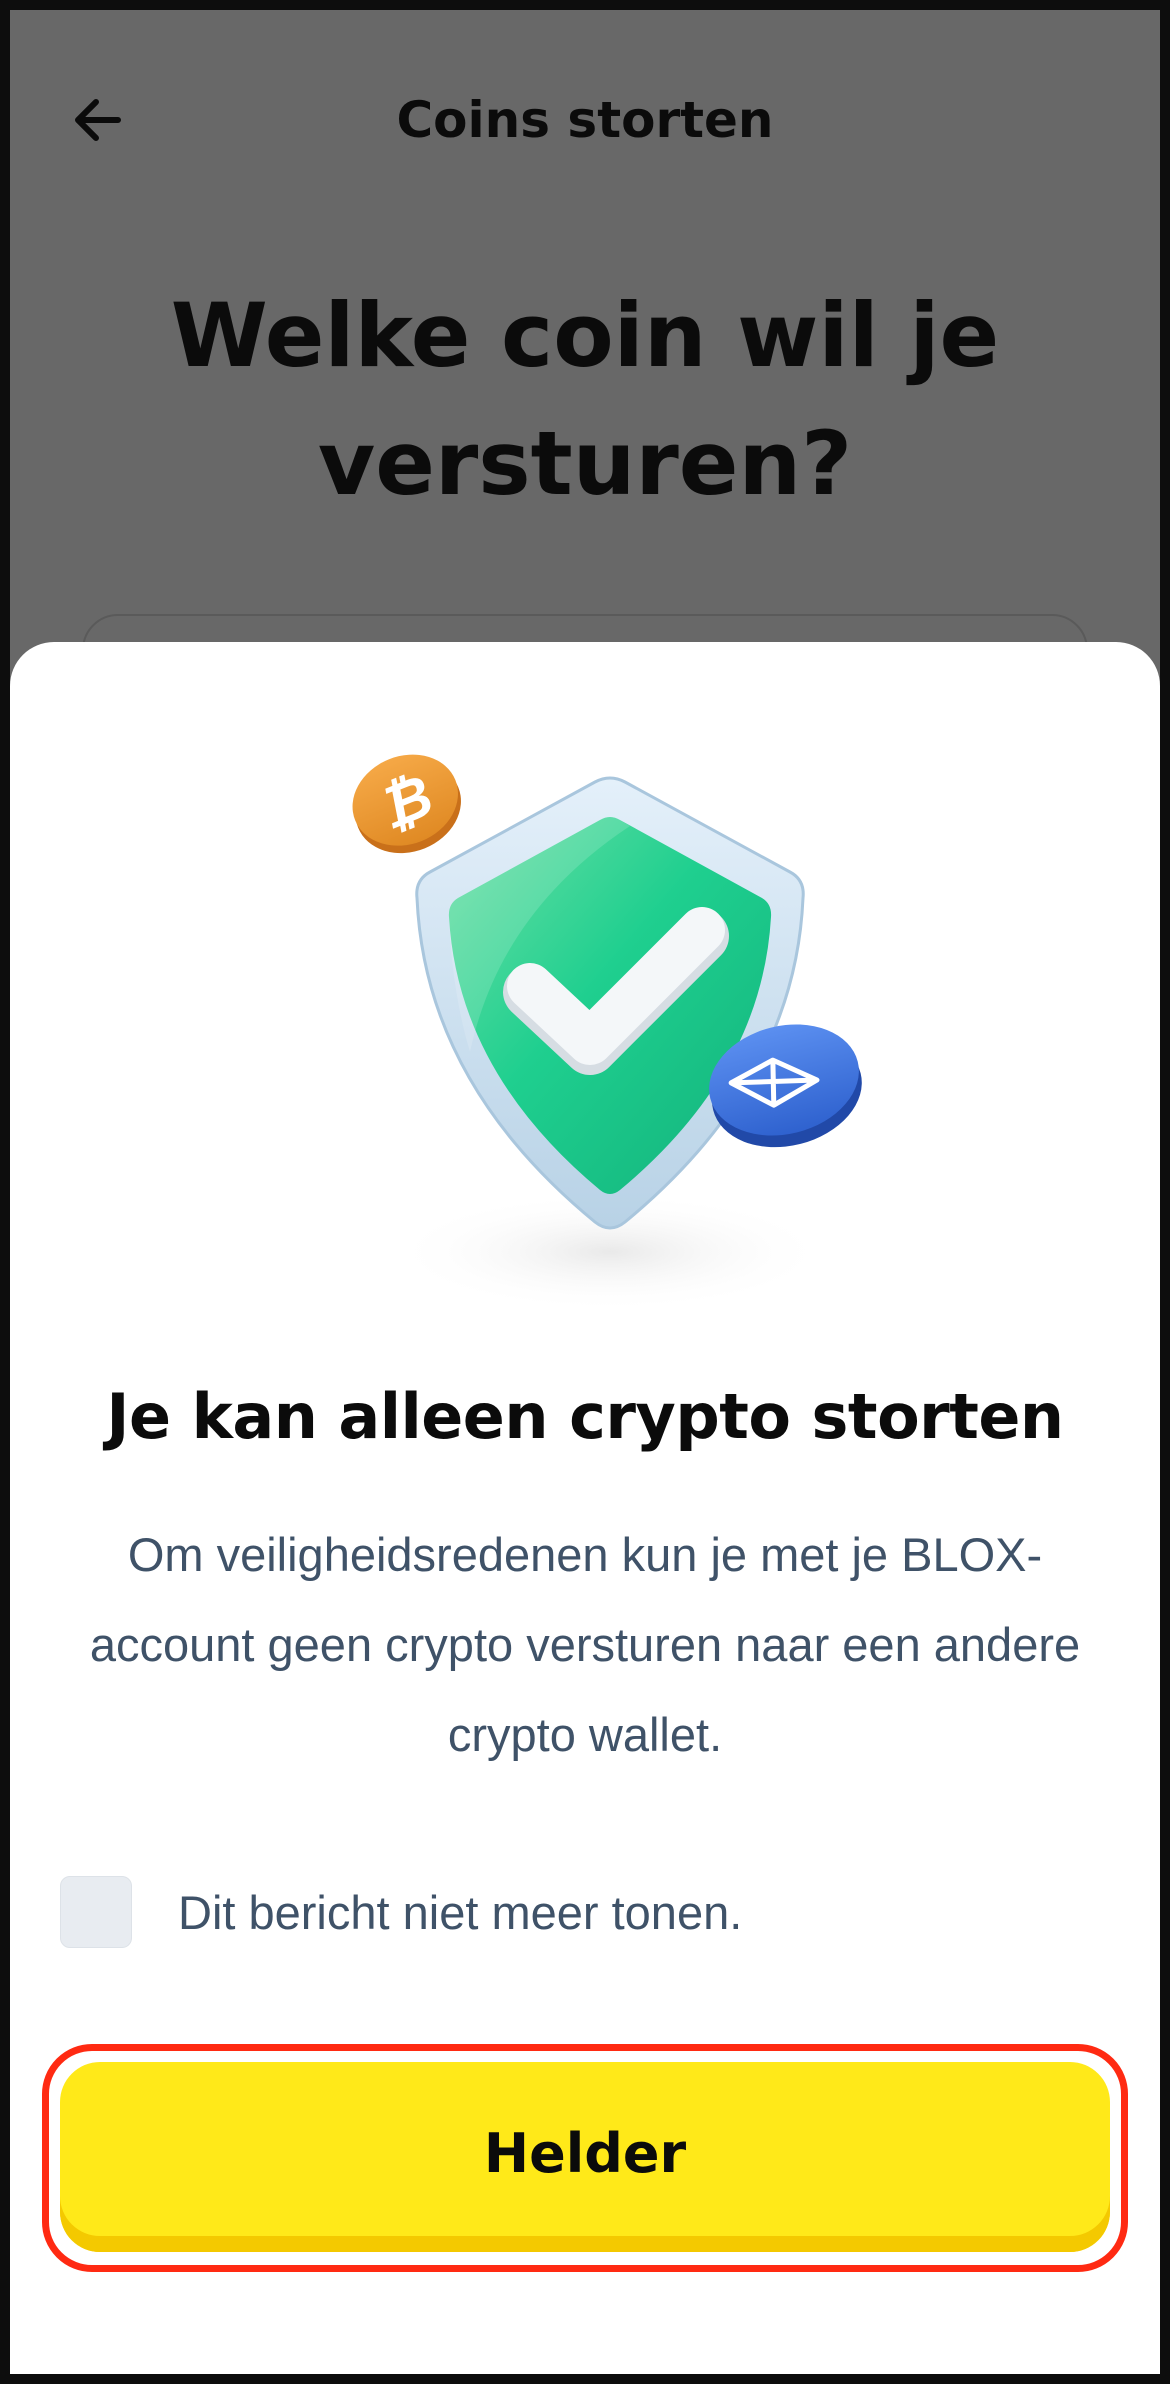 The height and width of the screenshot is (2384, 1170). Describe the element at coordinates (585, 2153) in the screenshot. I see `confirm-button-label: Helder` at that location.